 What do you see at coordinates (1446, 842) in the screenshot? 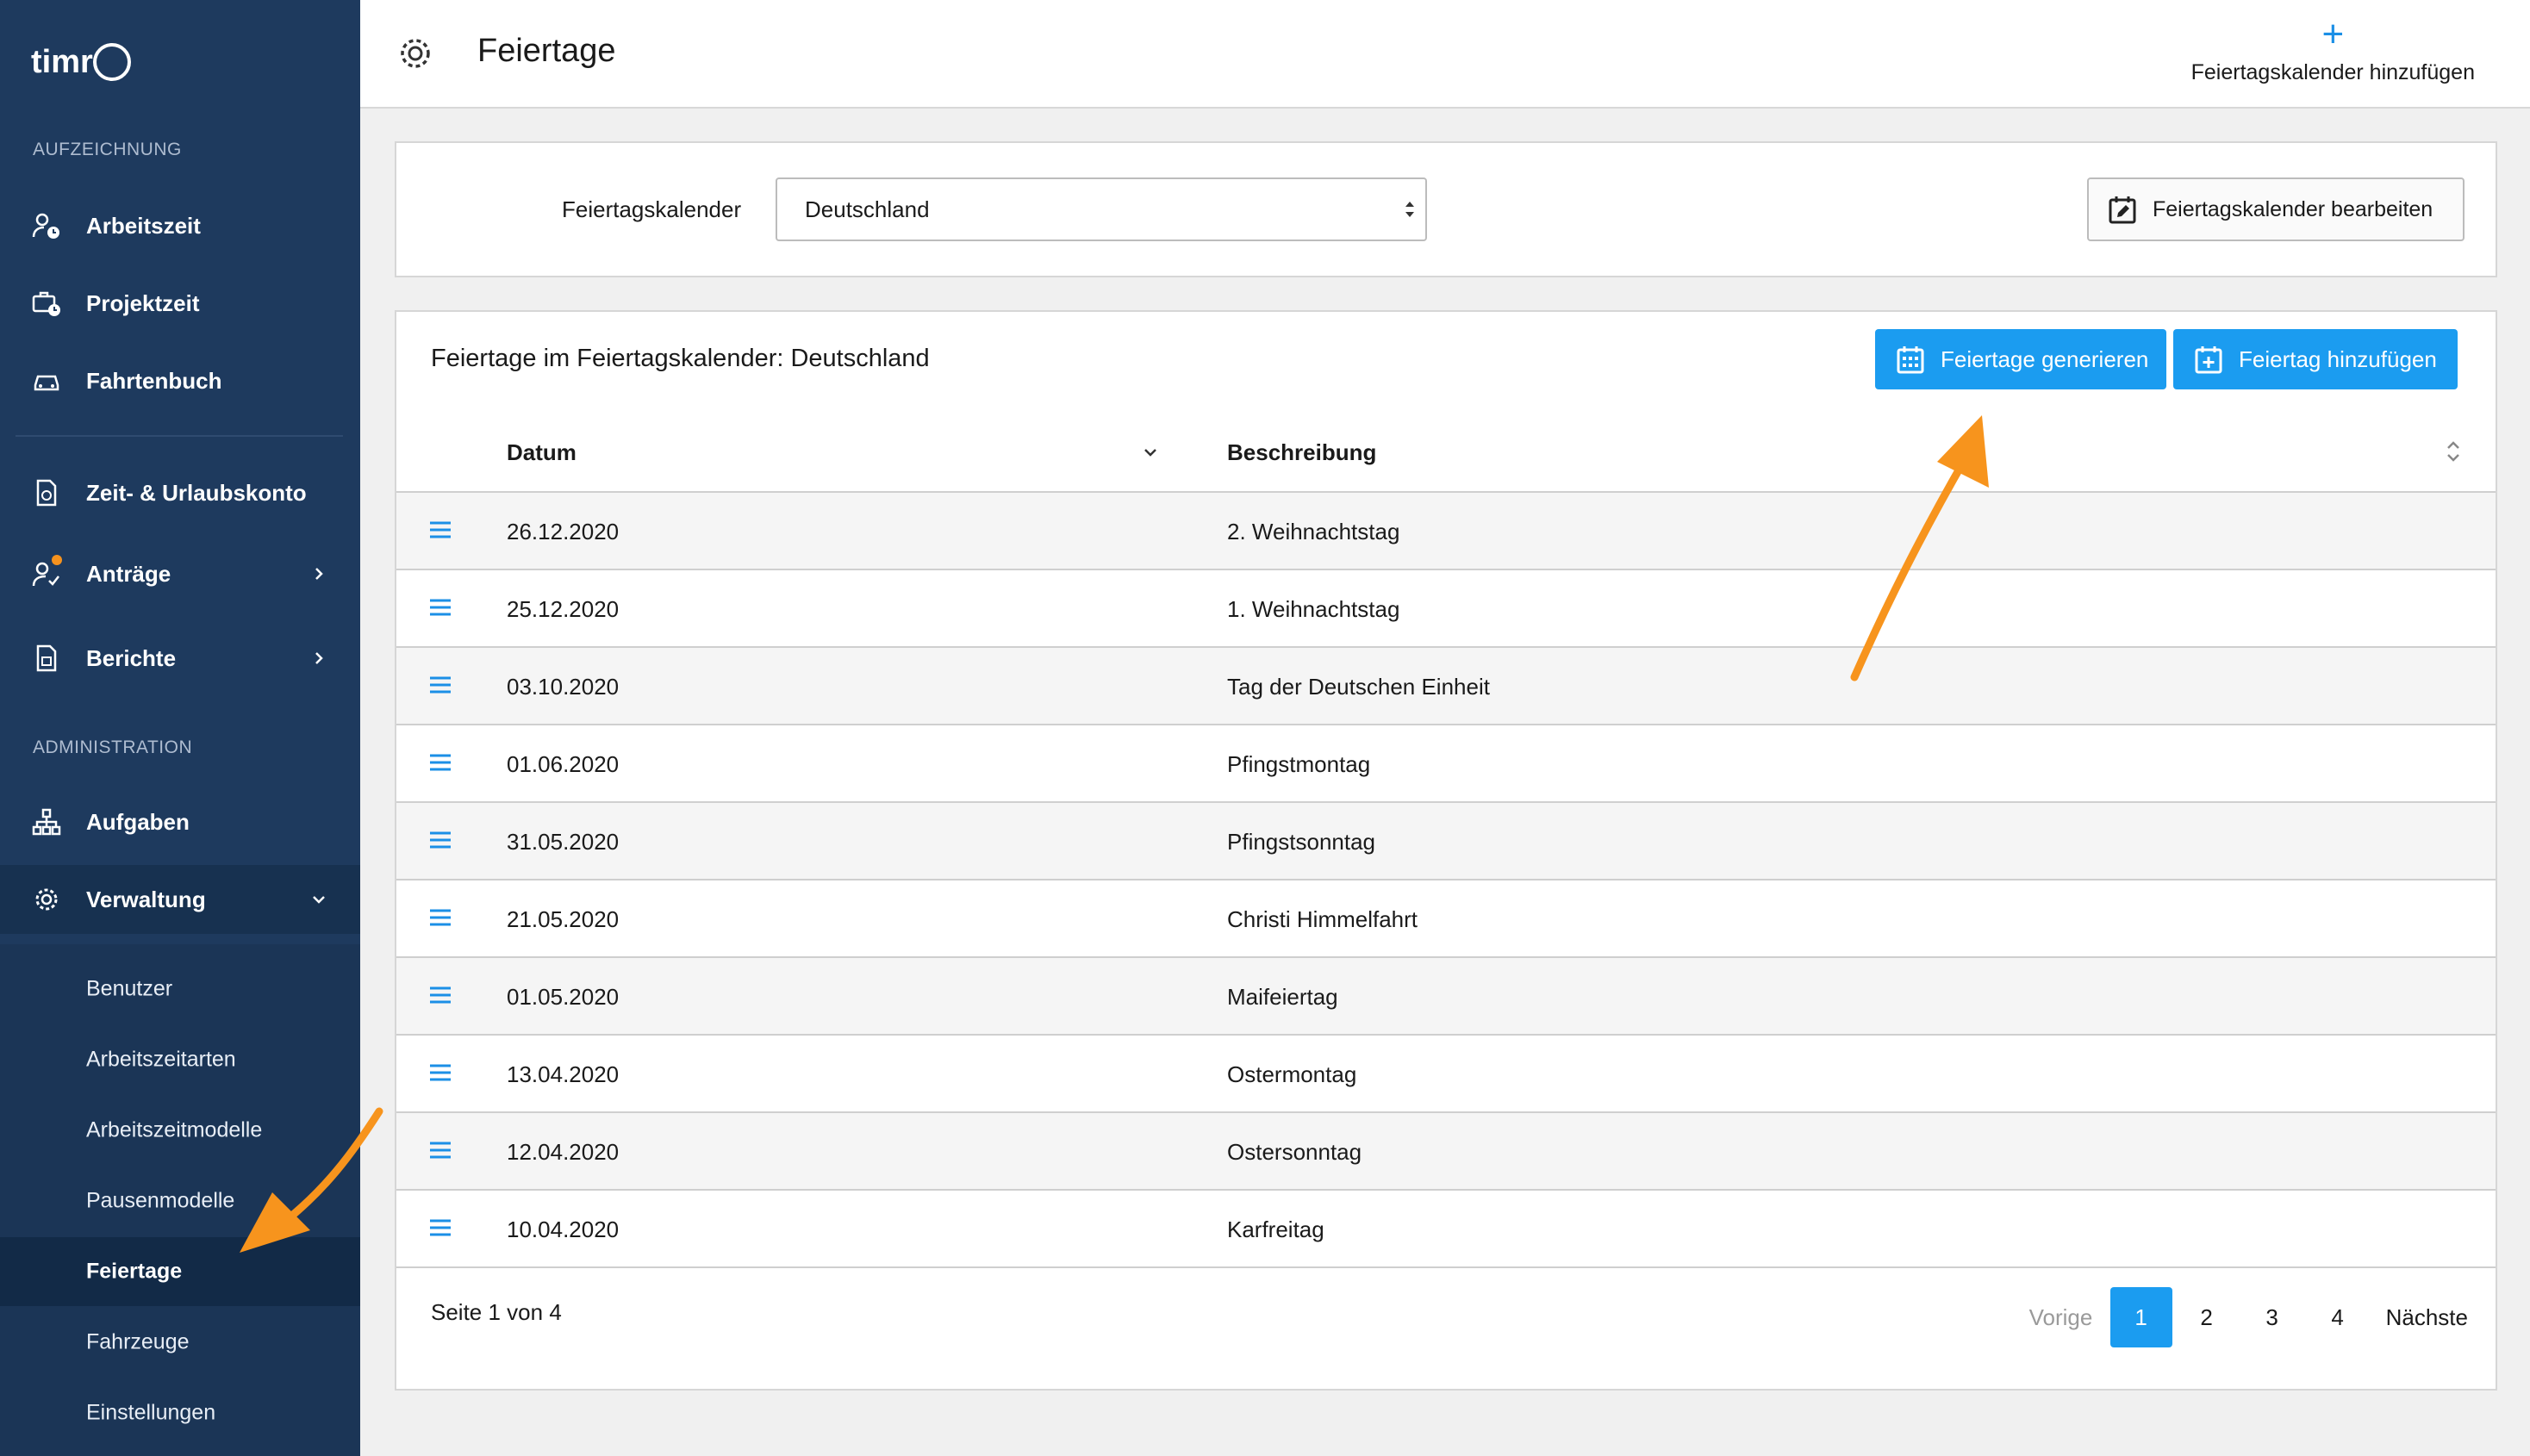
I see `table-row: 31.05.2020 Pfingstsonntag` at bounding box center [1446, 842].